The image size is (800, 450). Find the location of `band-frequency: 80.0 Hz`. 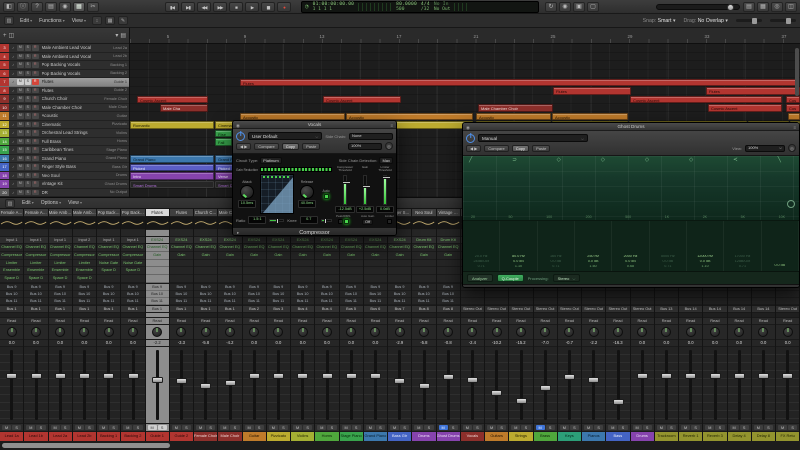

band-frequency: 80.0 Hz is located at coordinates (518, 257).